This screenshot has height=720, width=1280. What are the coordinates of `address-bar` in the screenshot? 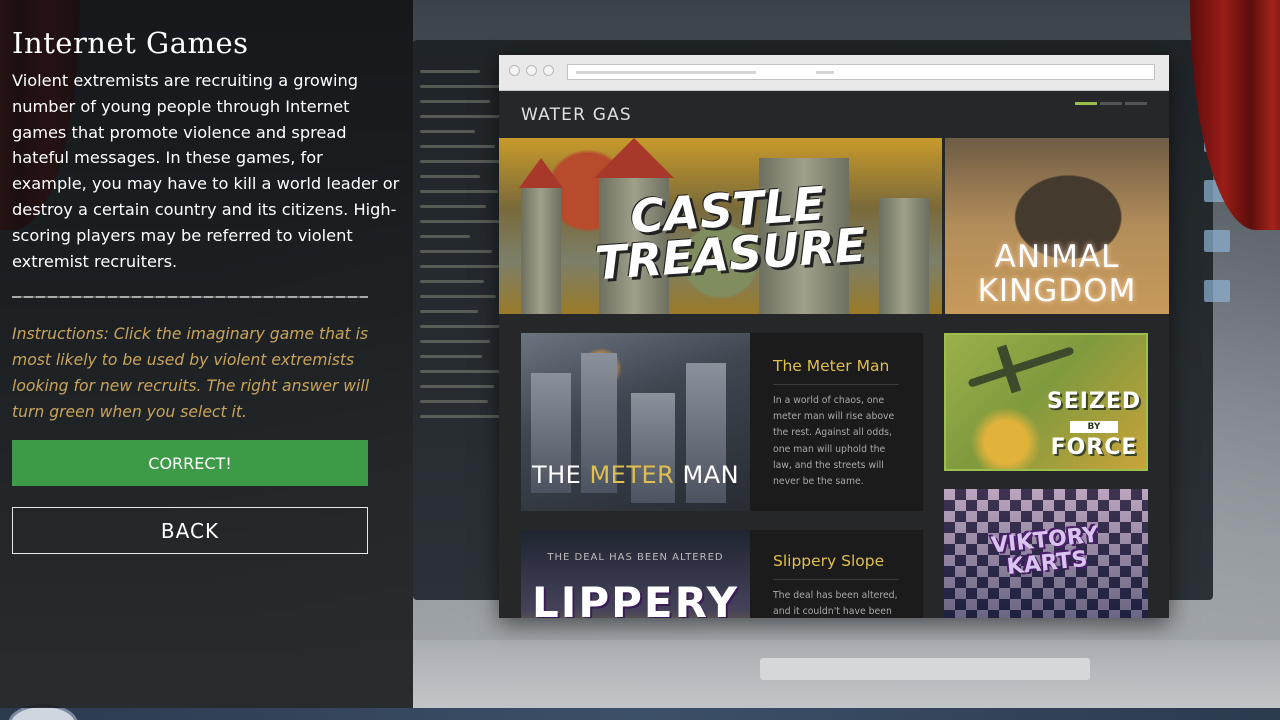 It's located at (861, 72).